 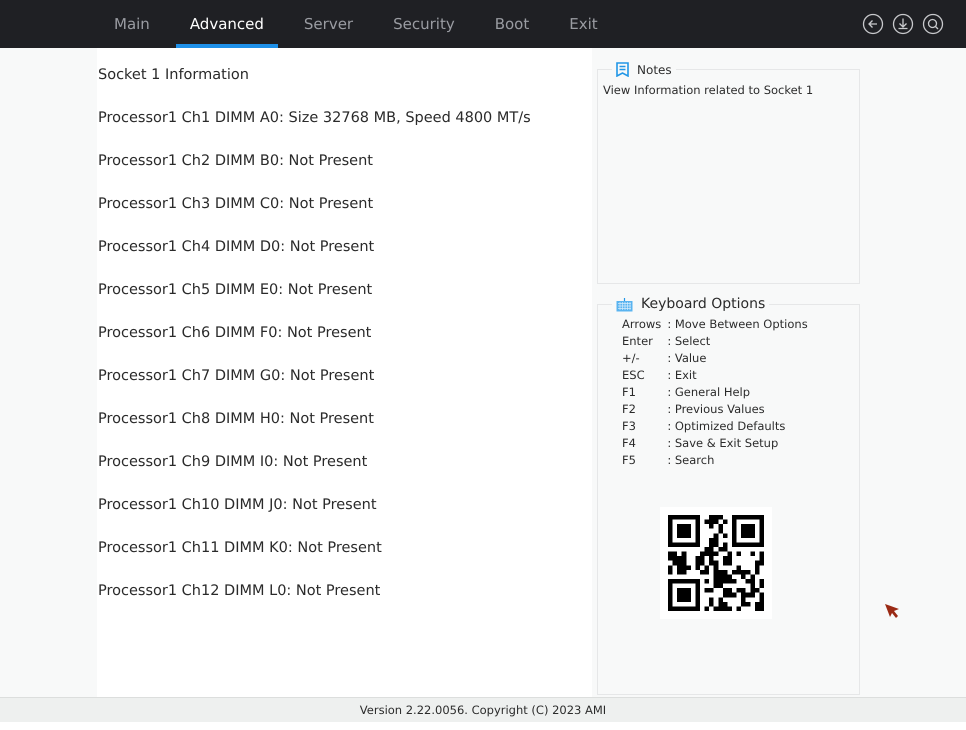 What do you see at coordinates (716, 409) in the screenshot?
I see `key-description: : Previous Values` at bounding box center [716, 409].